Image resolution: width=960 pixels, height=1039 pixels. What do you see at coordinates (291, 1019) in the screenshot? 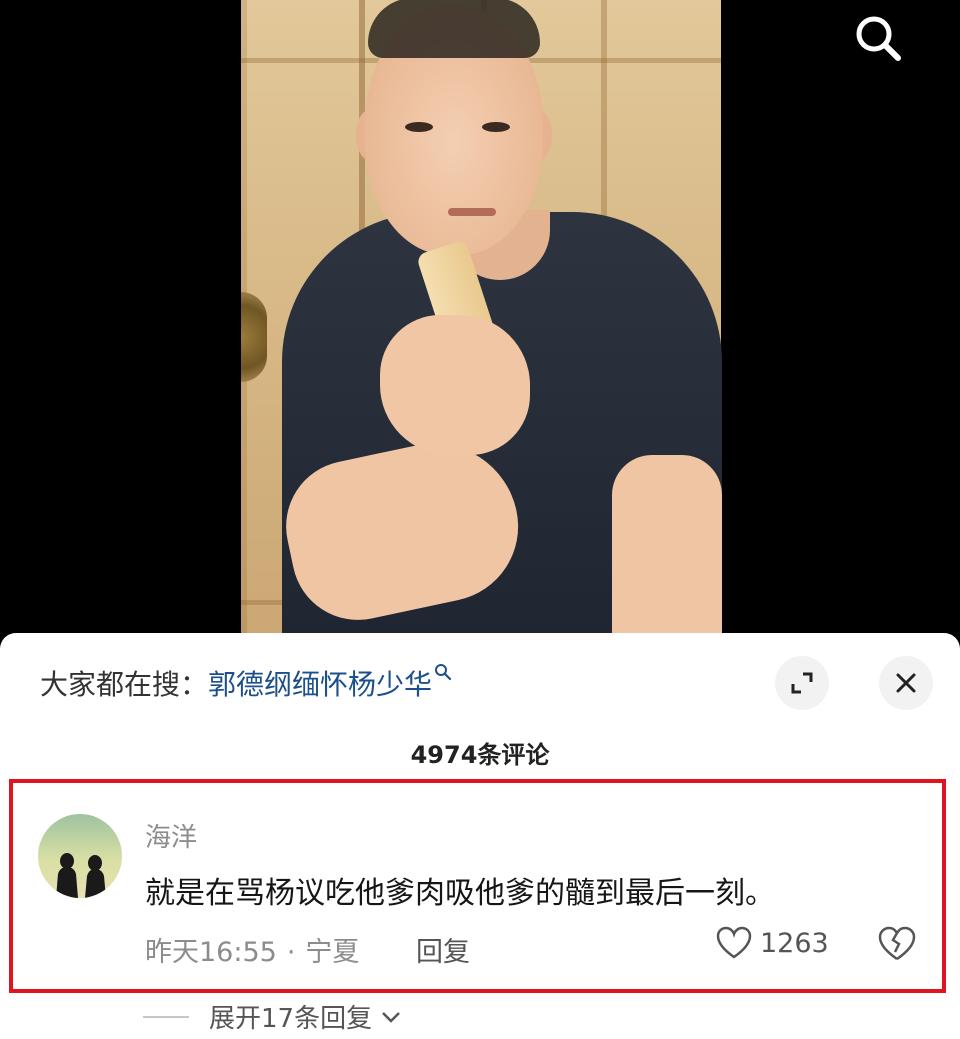
I see `expand-replies-label: 展开17条回复` at bounding box center [291, 1019].